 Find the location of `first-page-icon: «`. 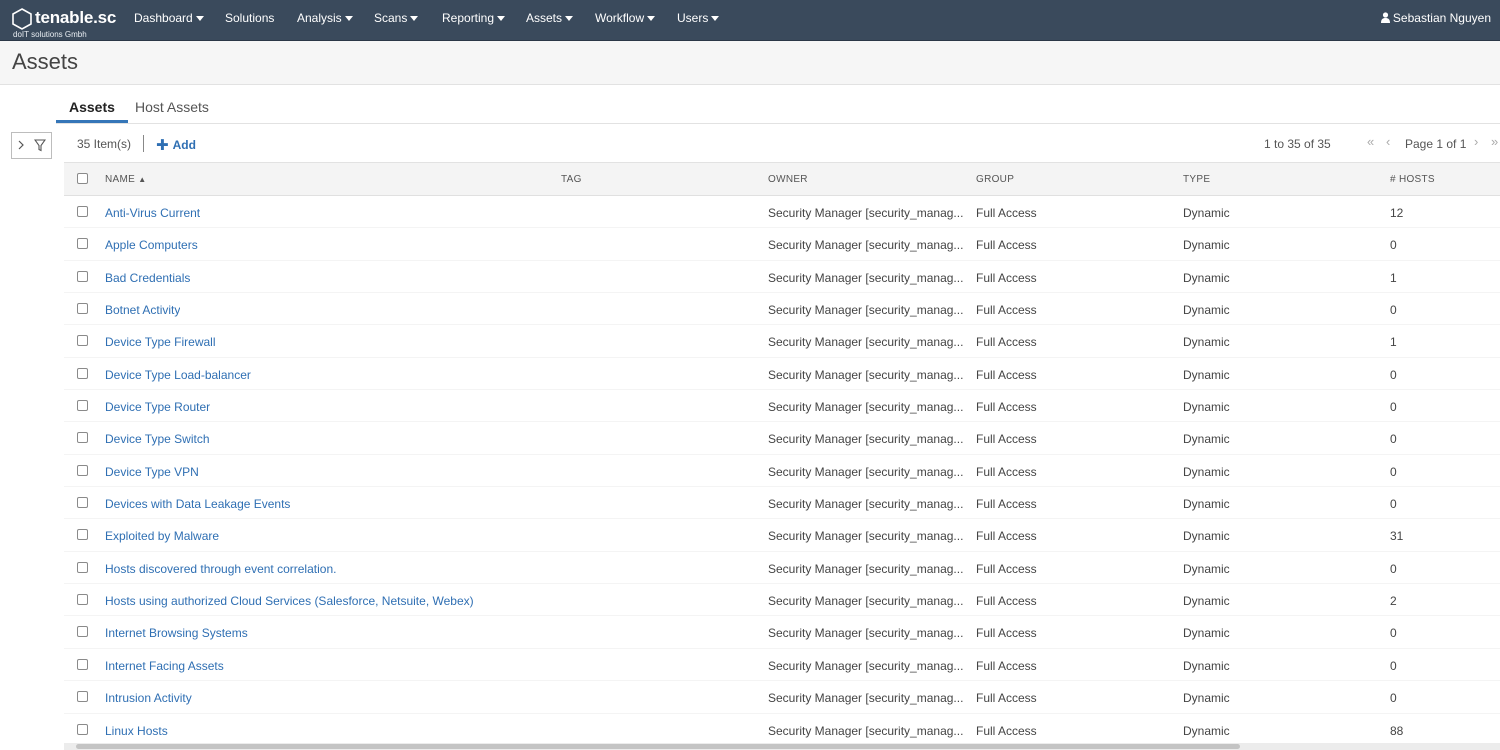

first-page-icon: « is located at coordinates (1370, 141).